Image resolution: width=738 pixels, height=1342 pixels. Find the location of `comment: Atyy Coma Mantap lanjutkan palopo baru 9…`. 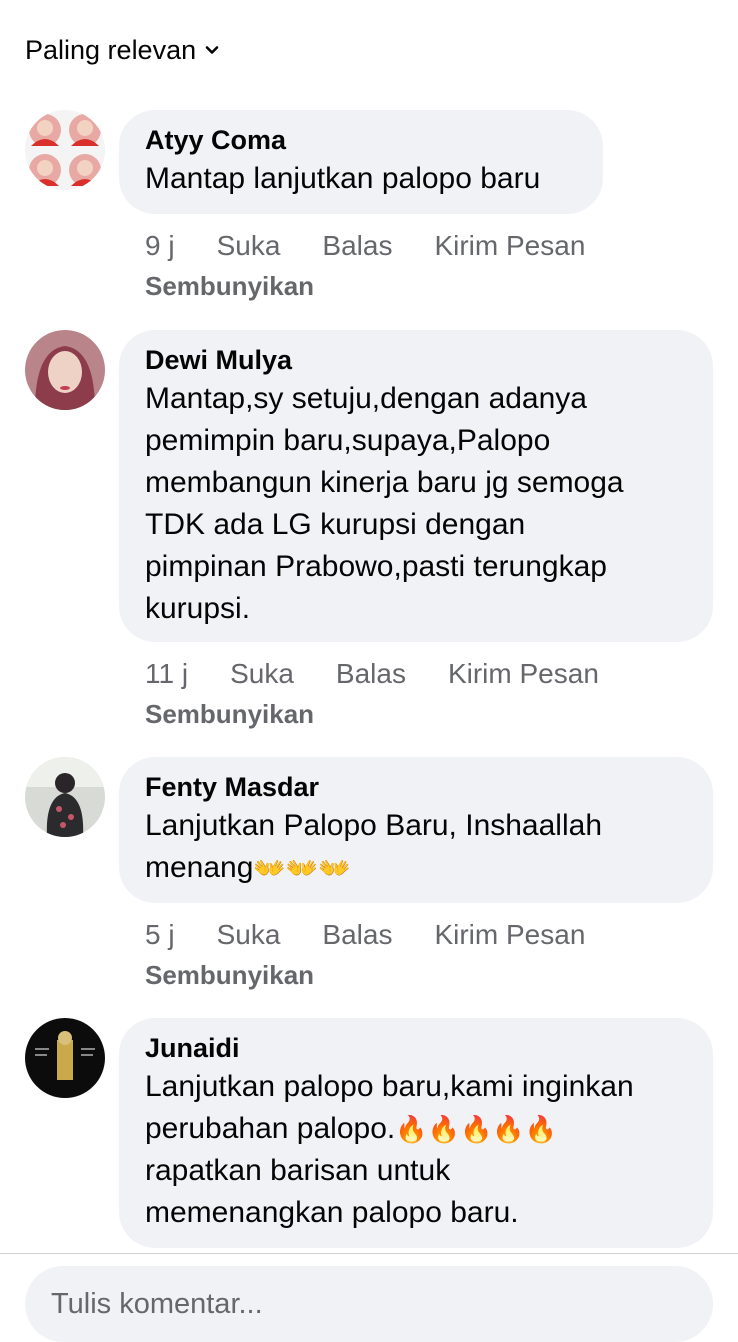

comment: Atyy Coma Mantap lanjutkan palopo baru 9… is located at coordinates (369, 208).